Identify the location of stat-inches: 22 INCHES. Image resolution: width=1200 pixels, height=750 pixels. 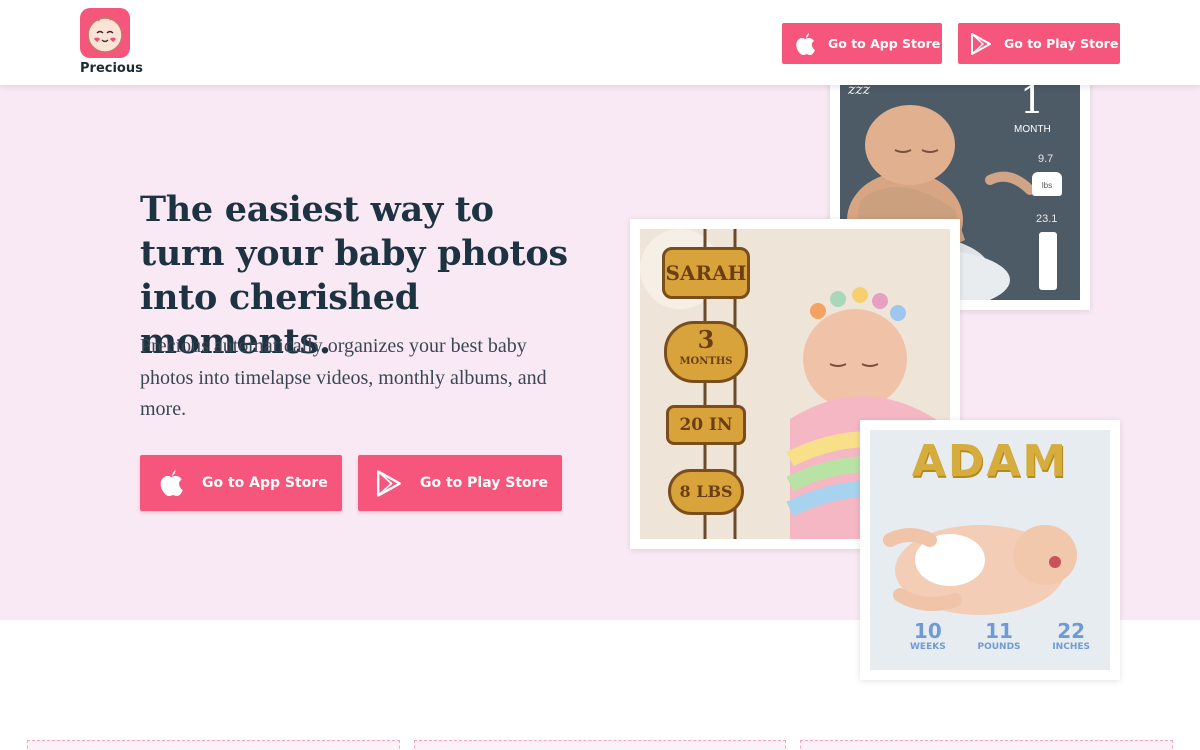
(1071, 636).